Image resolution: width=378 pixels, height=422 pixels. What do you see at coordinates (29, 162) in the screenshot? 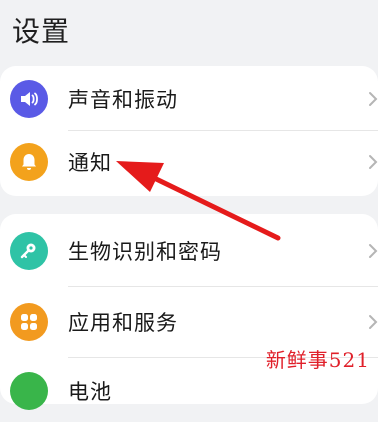
I see `bell-icon` at bounding box center [29, 162].